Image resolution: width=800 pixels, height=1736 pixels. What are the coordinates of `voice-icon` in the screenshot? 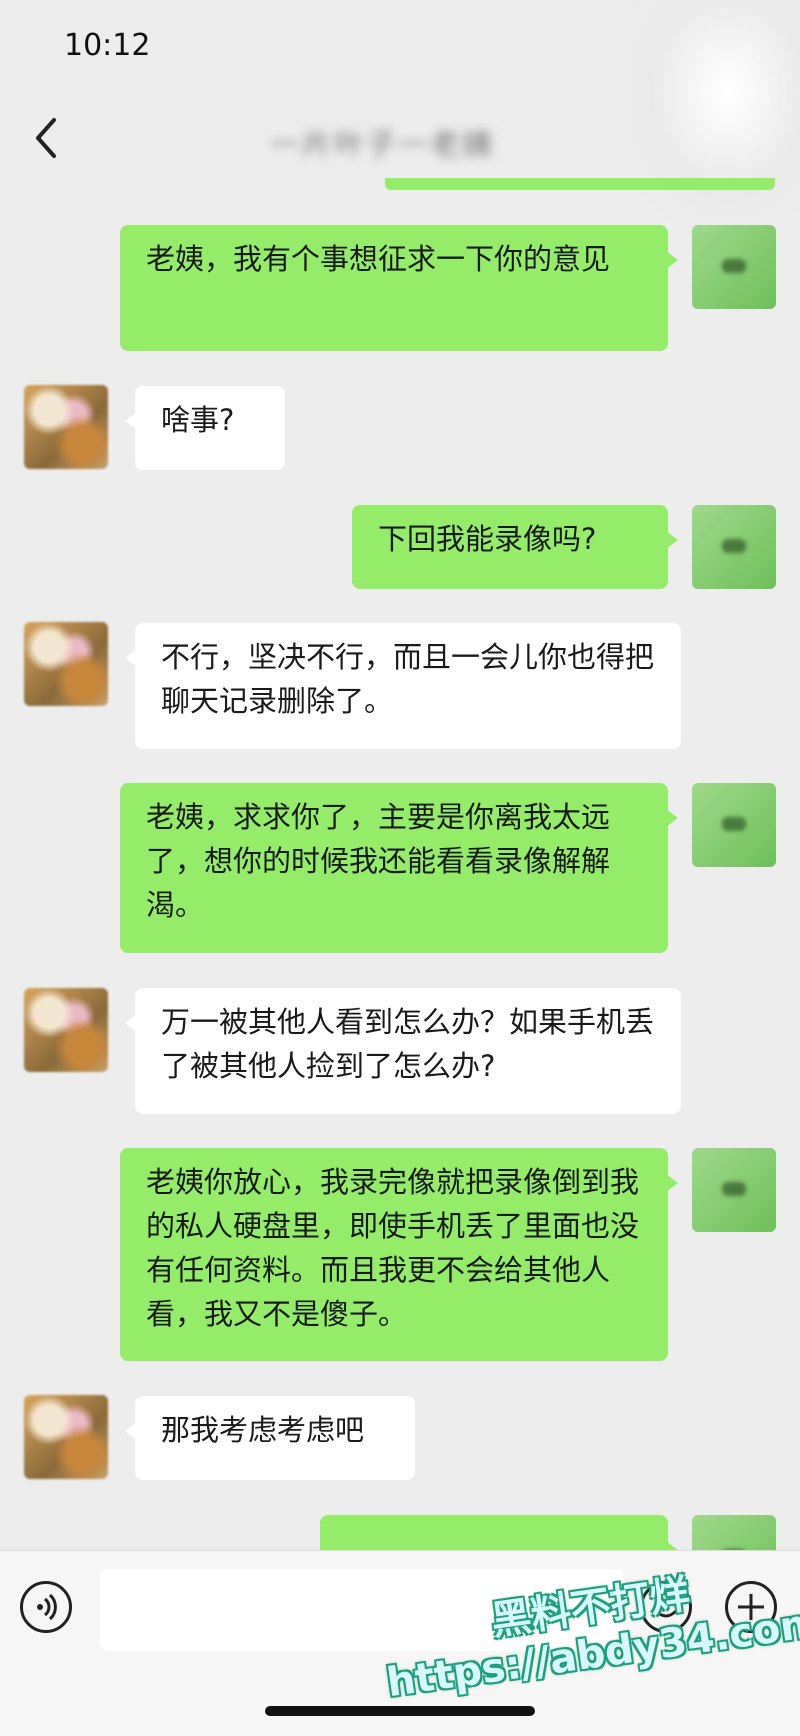 It's located at (46, 1607).